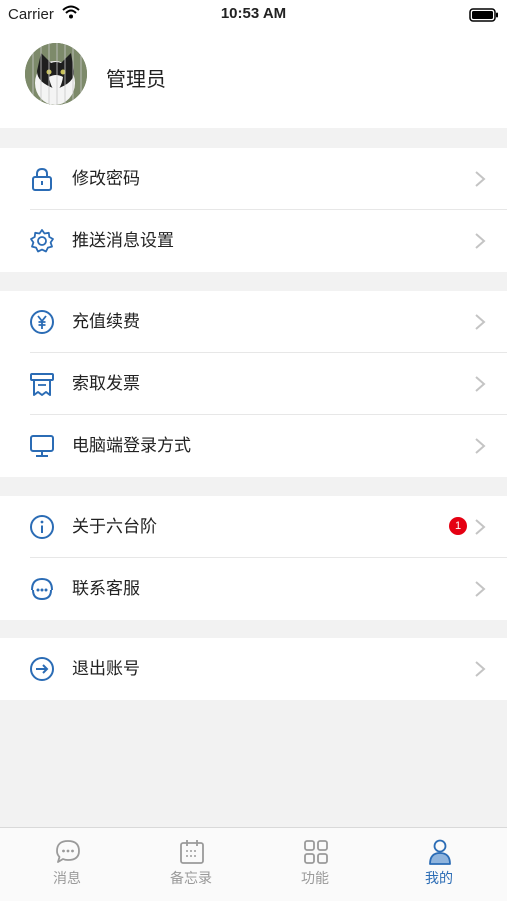 This screenshot has height=901, width=507. Describe the element at coordinates (253, 179) in the screenshot. I see `menu-item-change-password: 修改密码` at that location.